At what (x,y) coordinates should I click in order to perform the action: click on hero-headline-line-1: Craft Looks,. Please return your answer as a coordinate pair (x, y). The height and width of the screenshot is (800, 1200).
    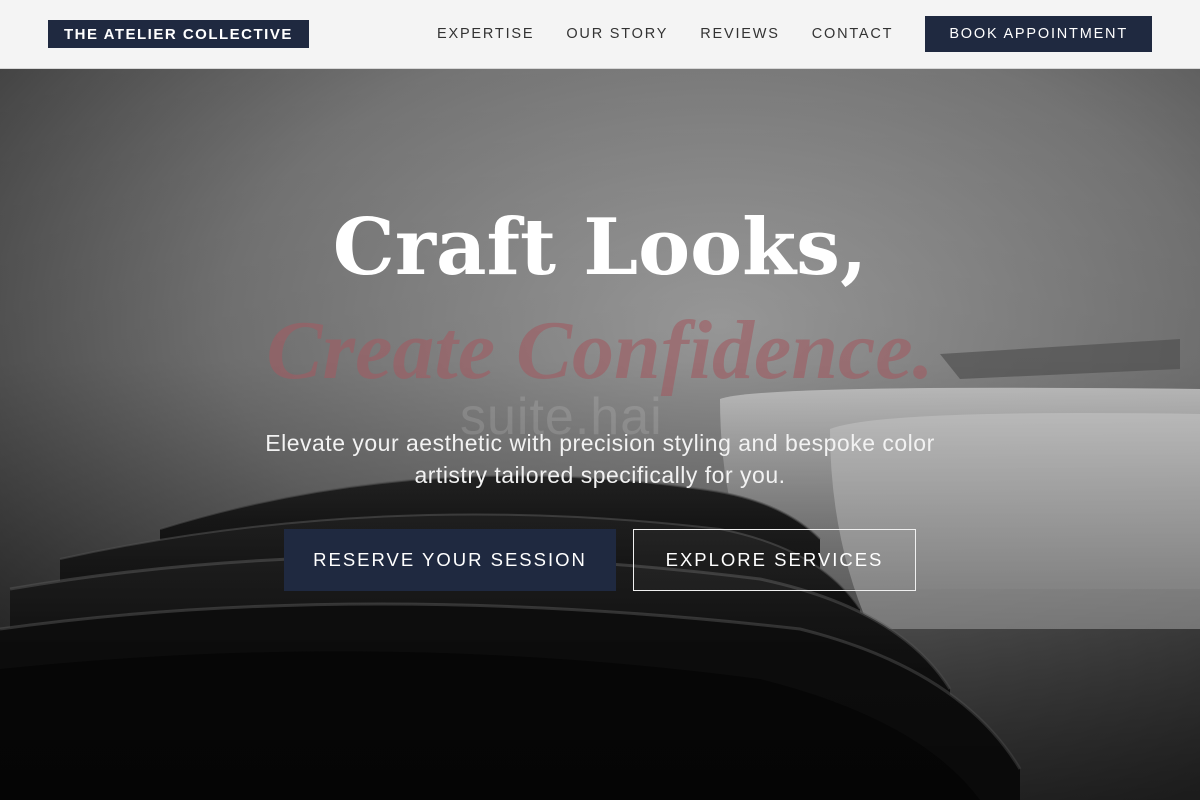
    Looking at the image, I should click on (600, 247).